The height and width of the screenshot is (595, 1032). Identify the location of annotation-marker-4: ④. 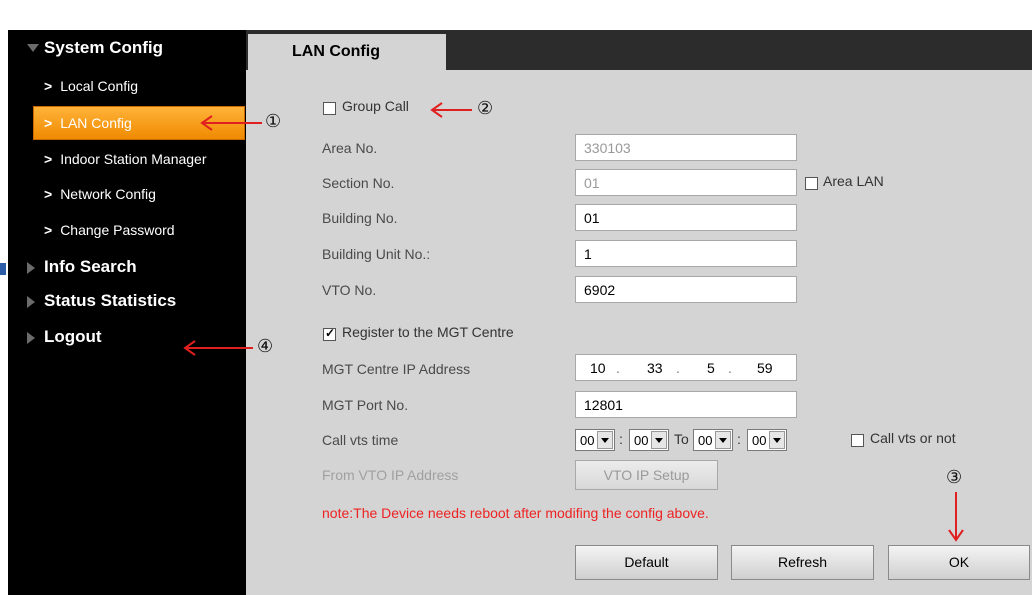
(265, 346).